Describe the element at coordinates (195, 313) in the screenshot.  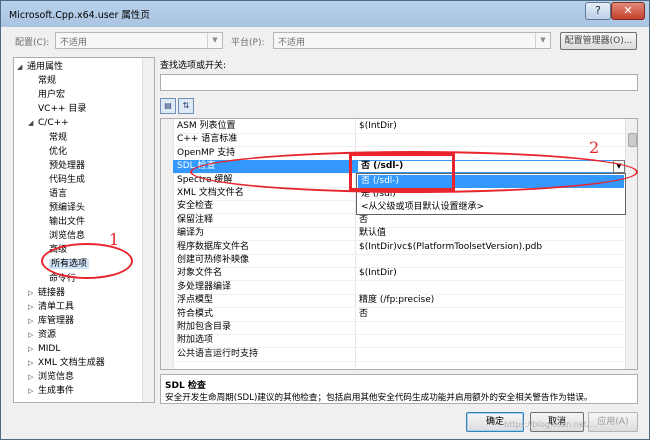
I see `property-name: 符合模式` at that location.